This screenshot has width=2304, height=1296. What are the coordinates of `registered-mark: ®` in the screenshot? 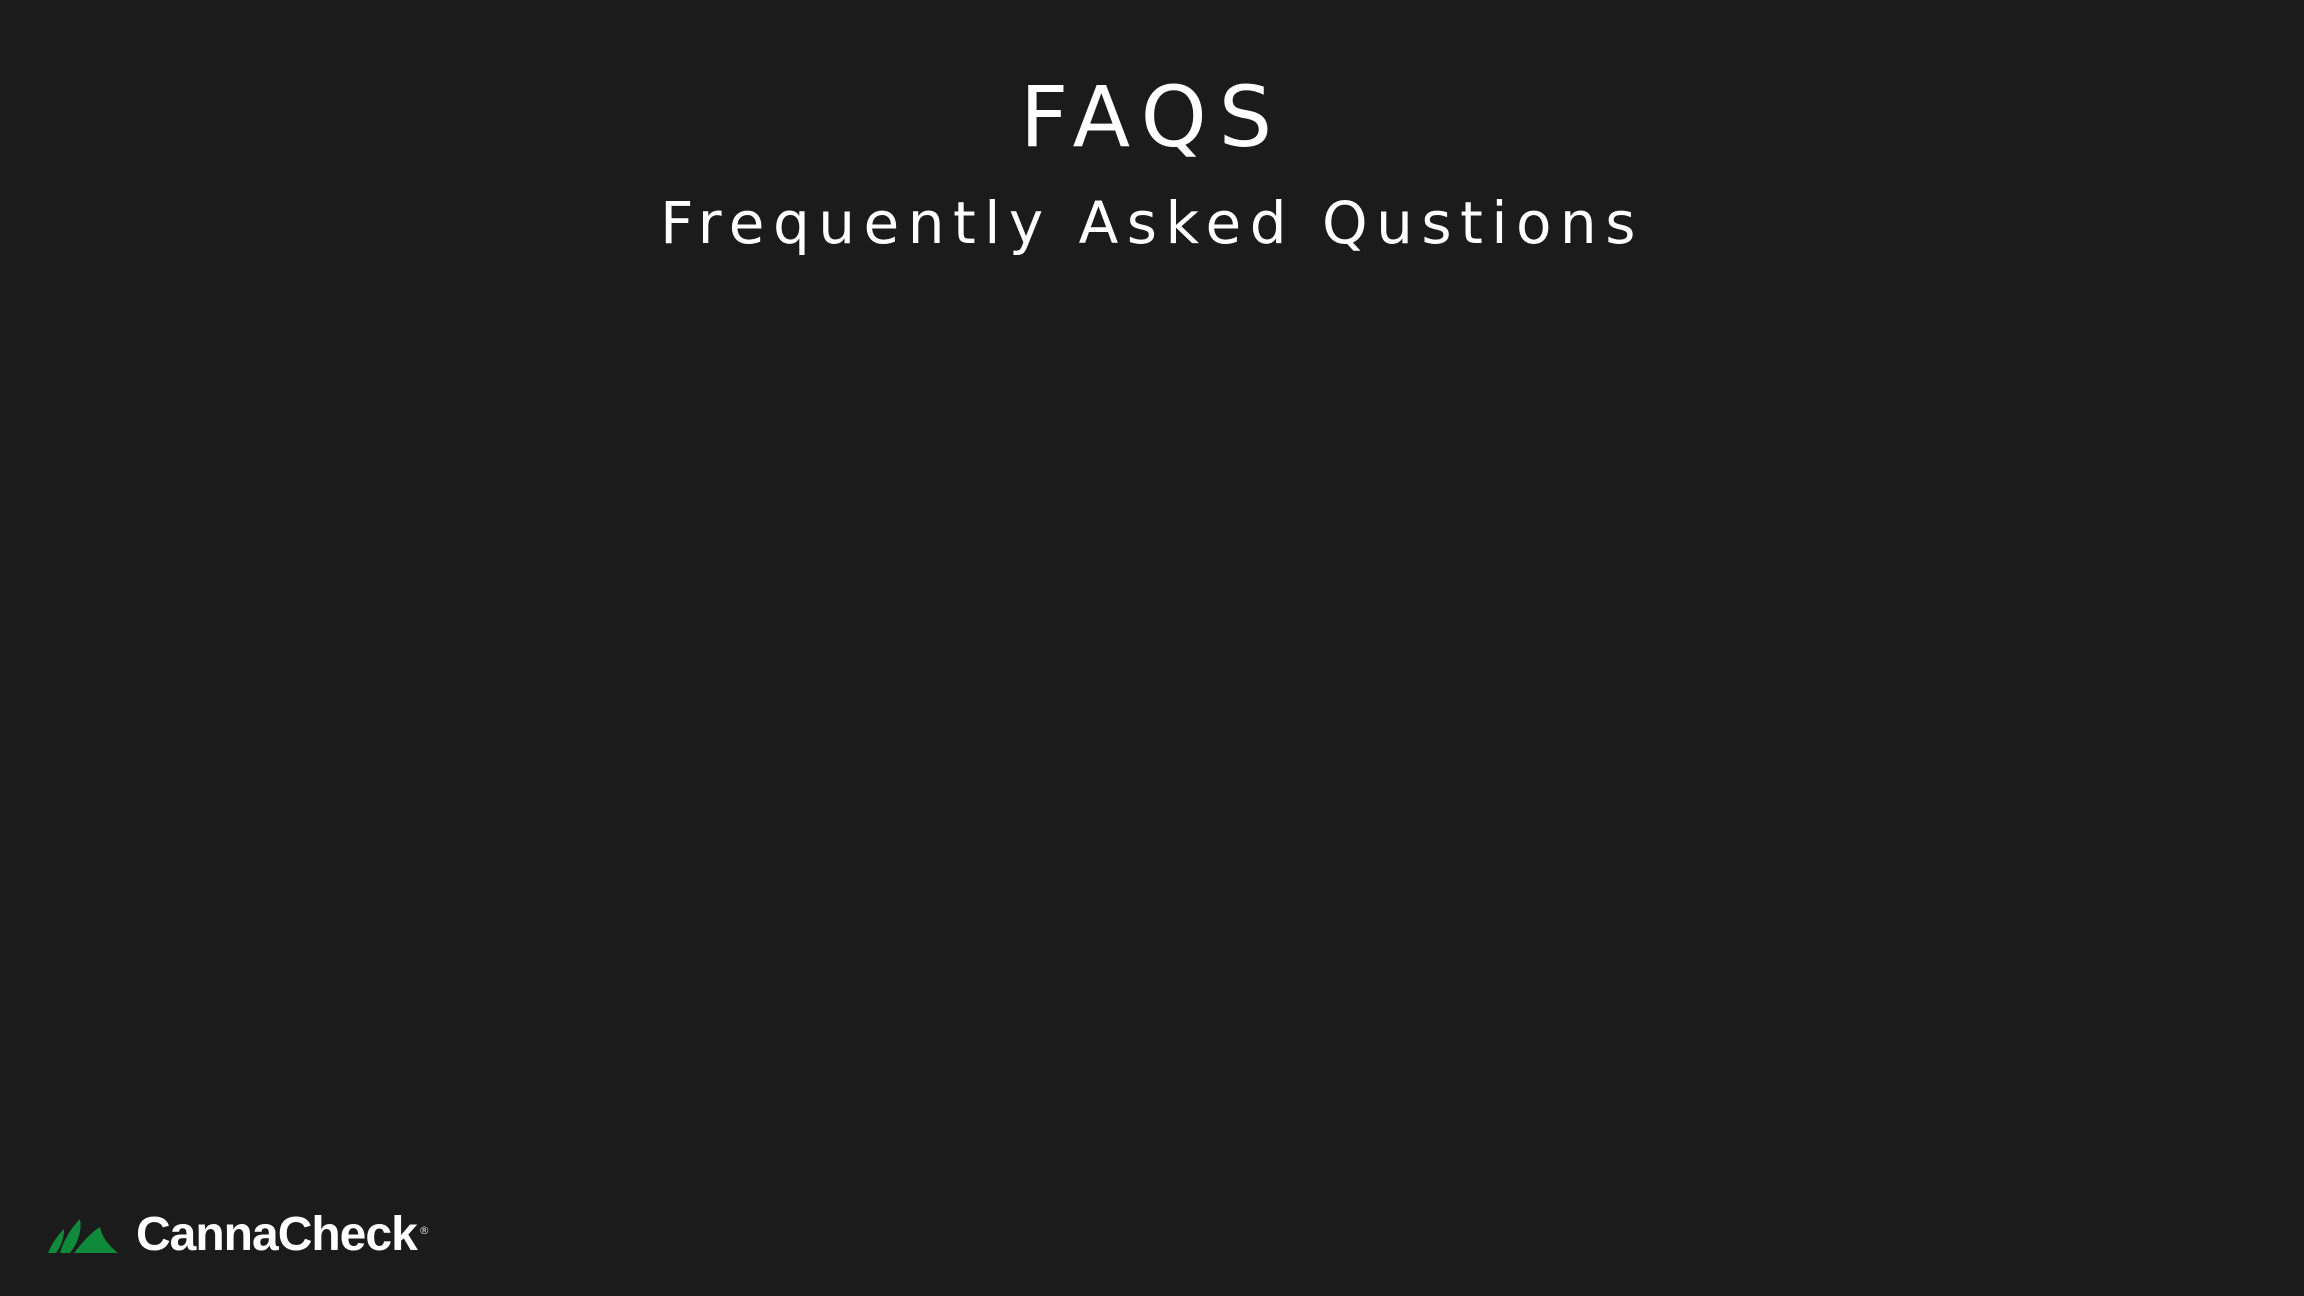 It's located at (424, 1230).